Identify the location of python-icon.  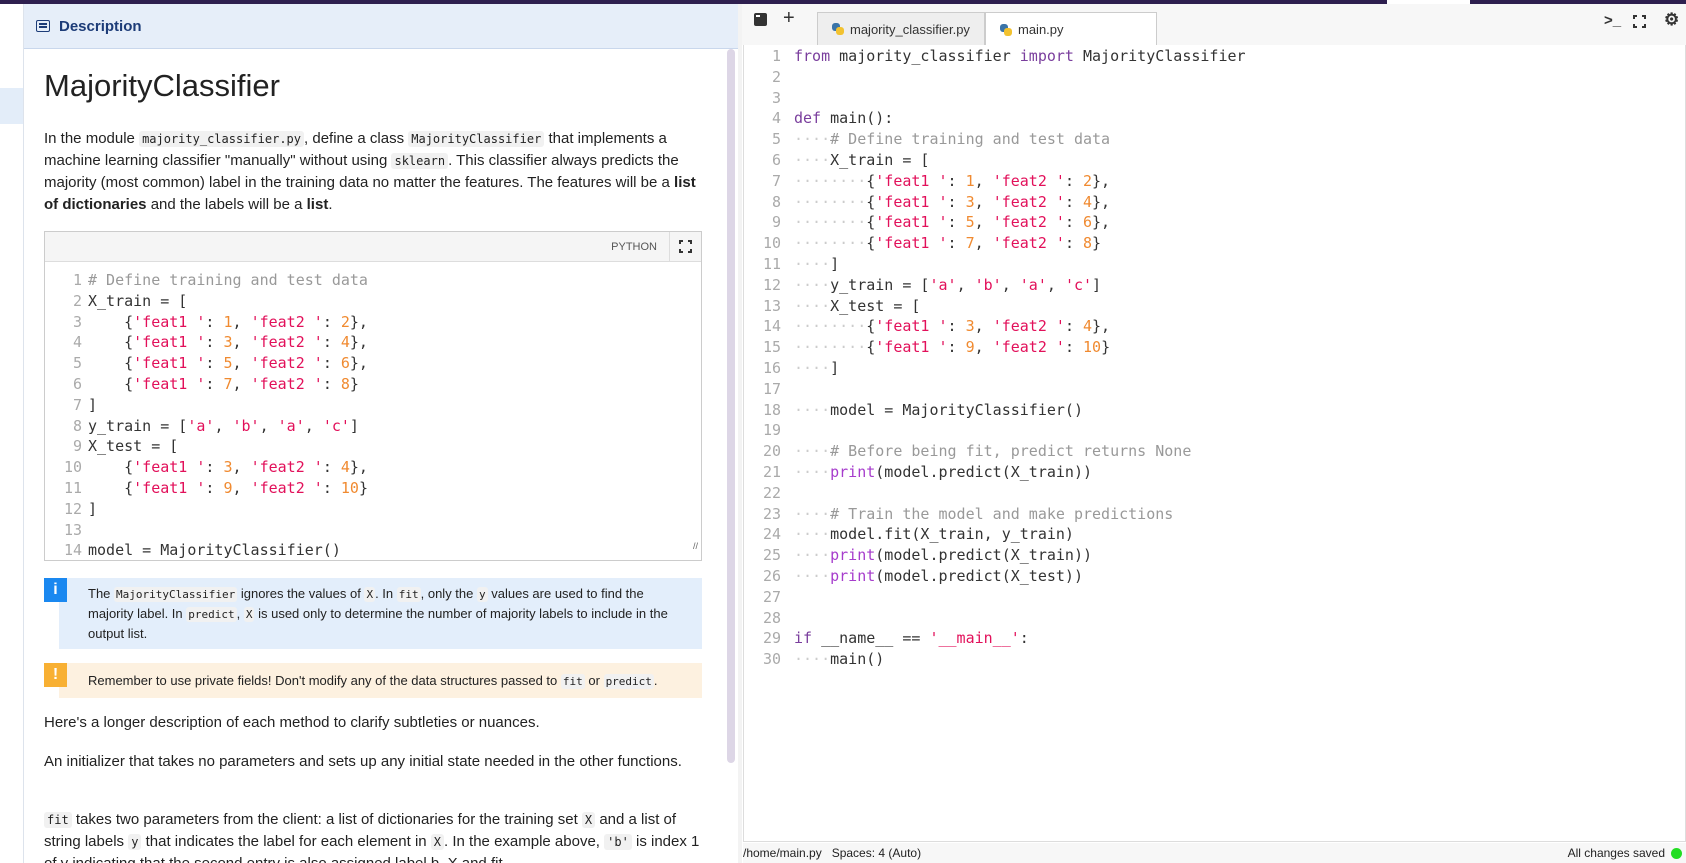
(1006, 29).